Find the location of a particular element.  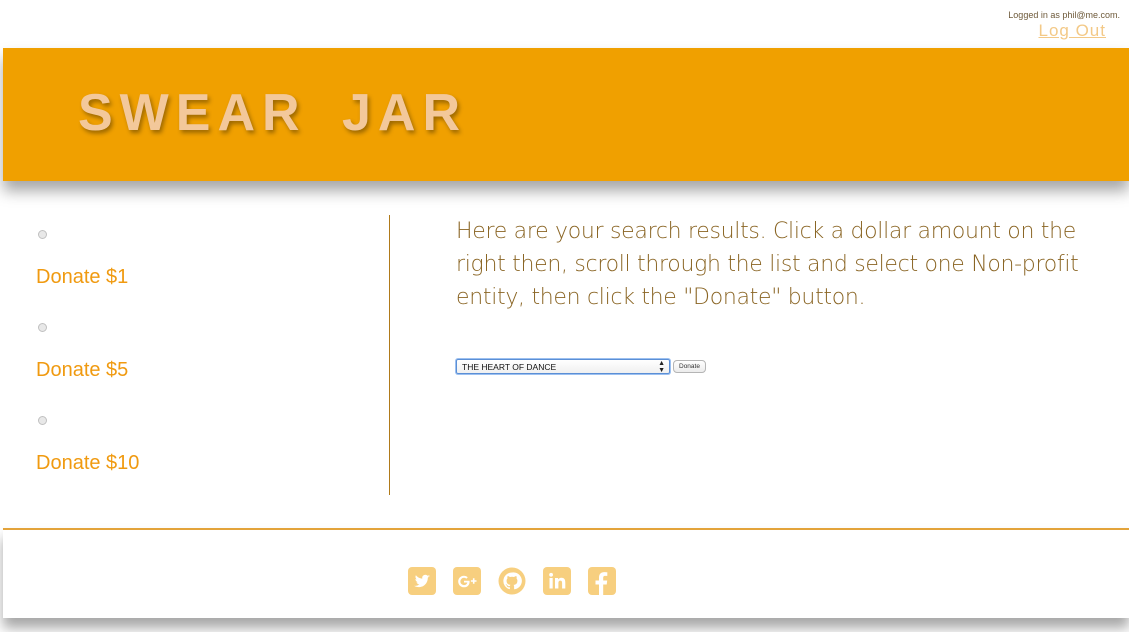

donate-option-1: Donate $1 is located at coordinates (82, 259).